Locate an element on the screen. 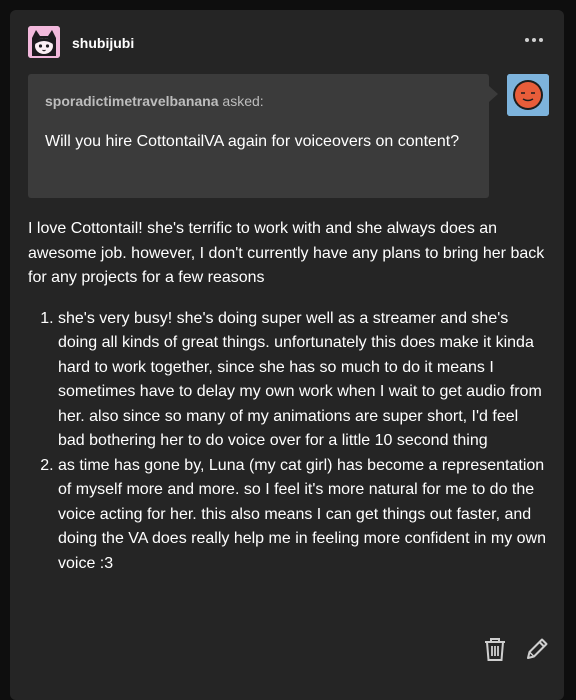 The height and width of the screenshot is (700, 576). asker-avatar is located at coordinates (528, 95).